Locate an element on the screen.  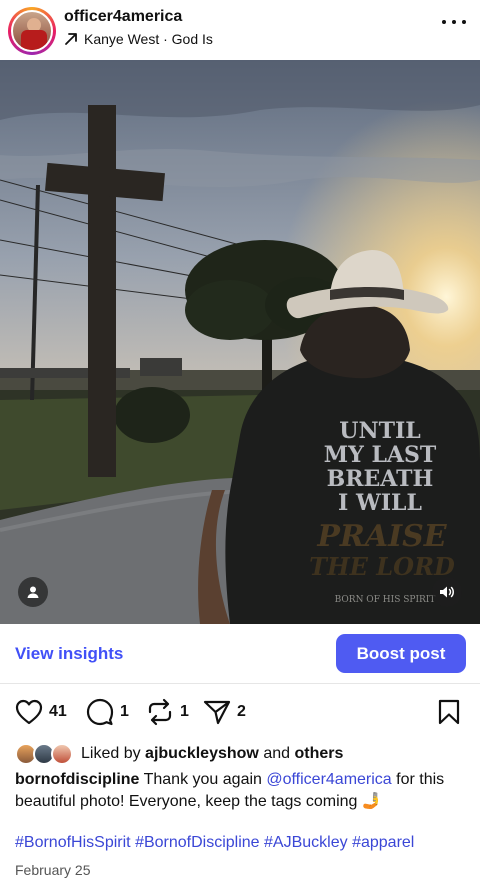
caption-text-1: Thank you again is located at coordinates (202, 779).